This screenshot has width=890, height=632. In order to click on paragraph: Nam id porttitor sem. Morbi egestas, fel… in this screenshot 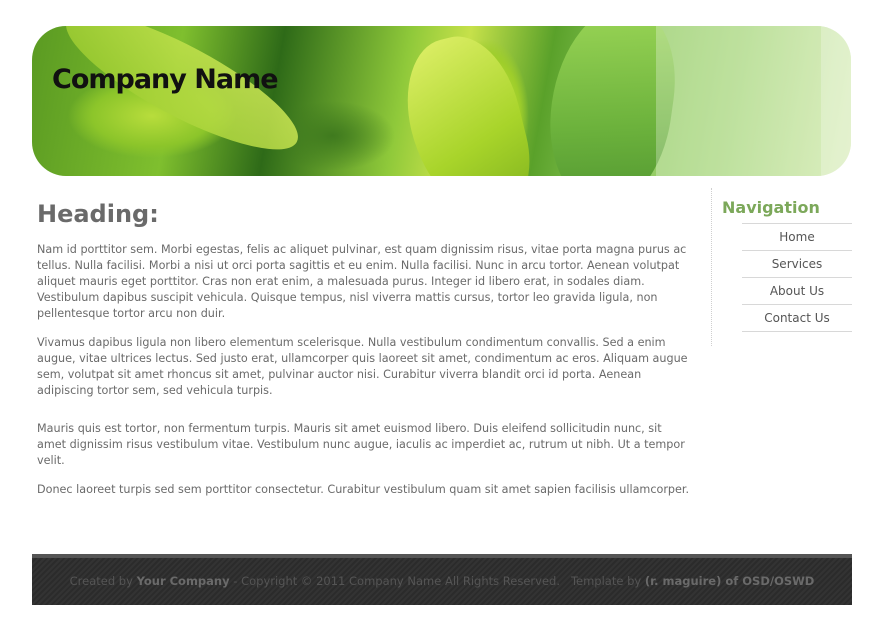, I will do `click(362, 281)`.